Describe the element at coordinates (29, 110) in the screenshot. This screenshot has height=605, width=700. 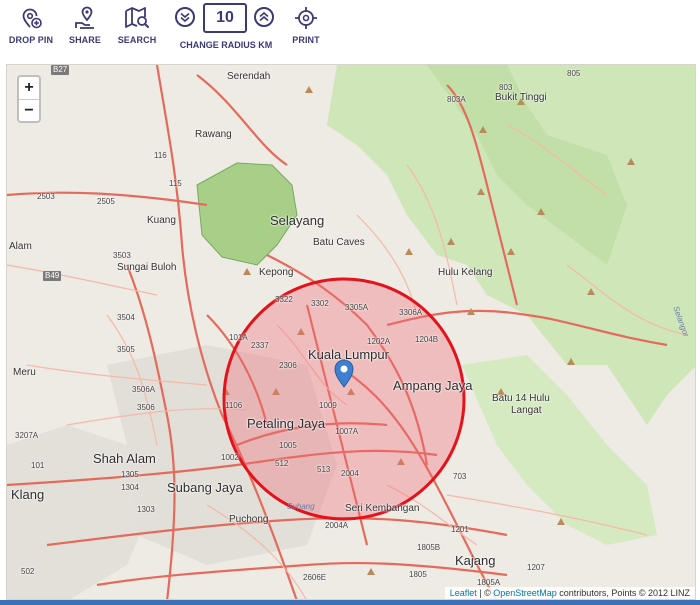
I see `zoom-out-button: −` at that location.